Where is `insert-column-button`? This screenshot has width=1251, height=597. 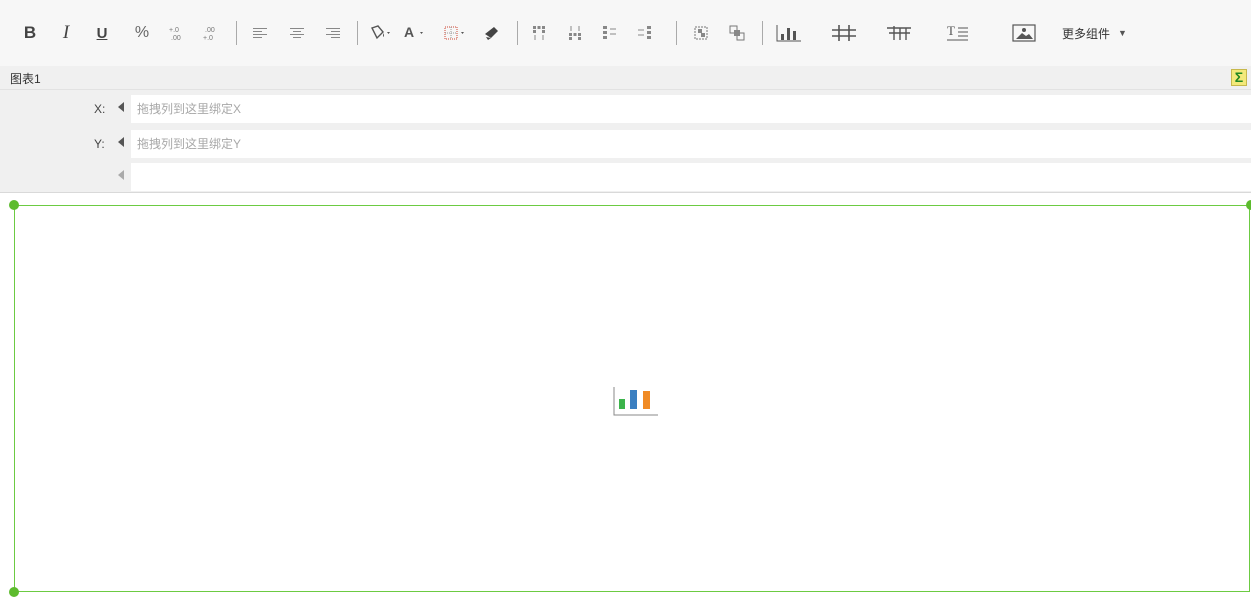
insert-column-button is located at coordinates (645, 33).